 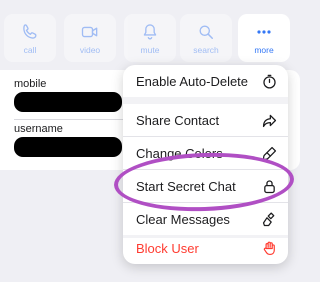 What do you see at coordinates (30, 31) in the screenshot?
I see `phone-icon` at bounding box center [30, 31].